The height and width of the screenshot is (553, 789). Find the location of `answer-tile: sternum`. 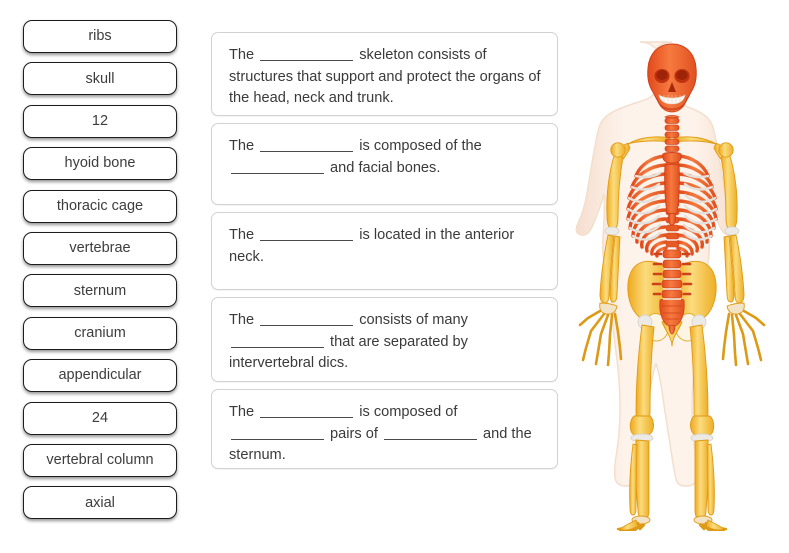

answer-tile: sternum is located at coordinates (100, 291).